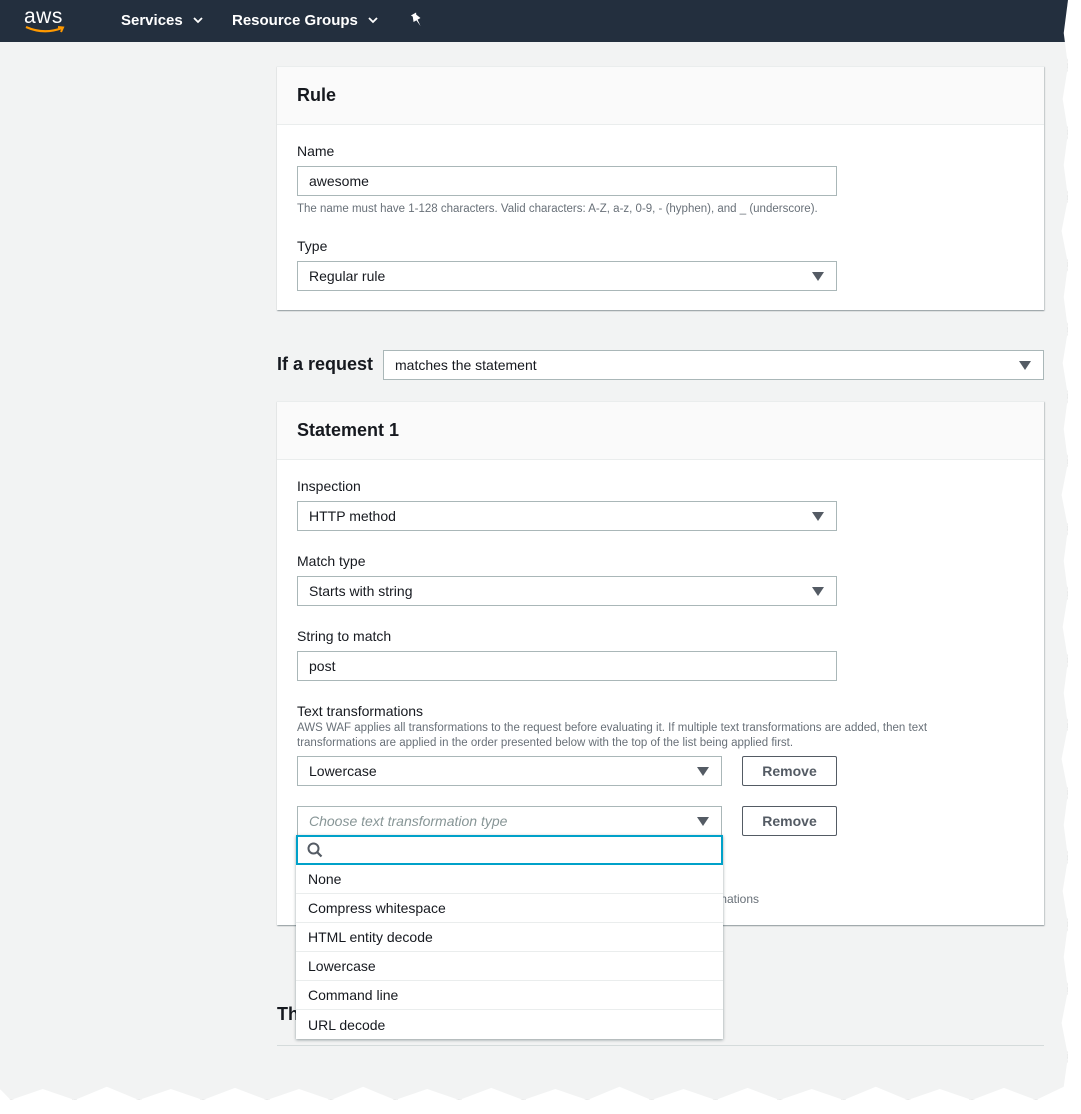  What do you see at coordinates (408, 821) in the screenshot?
I see `transformation-2-placeholder: Choose text transformation type` at bounding box center [408, 821].